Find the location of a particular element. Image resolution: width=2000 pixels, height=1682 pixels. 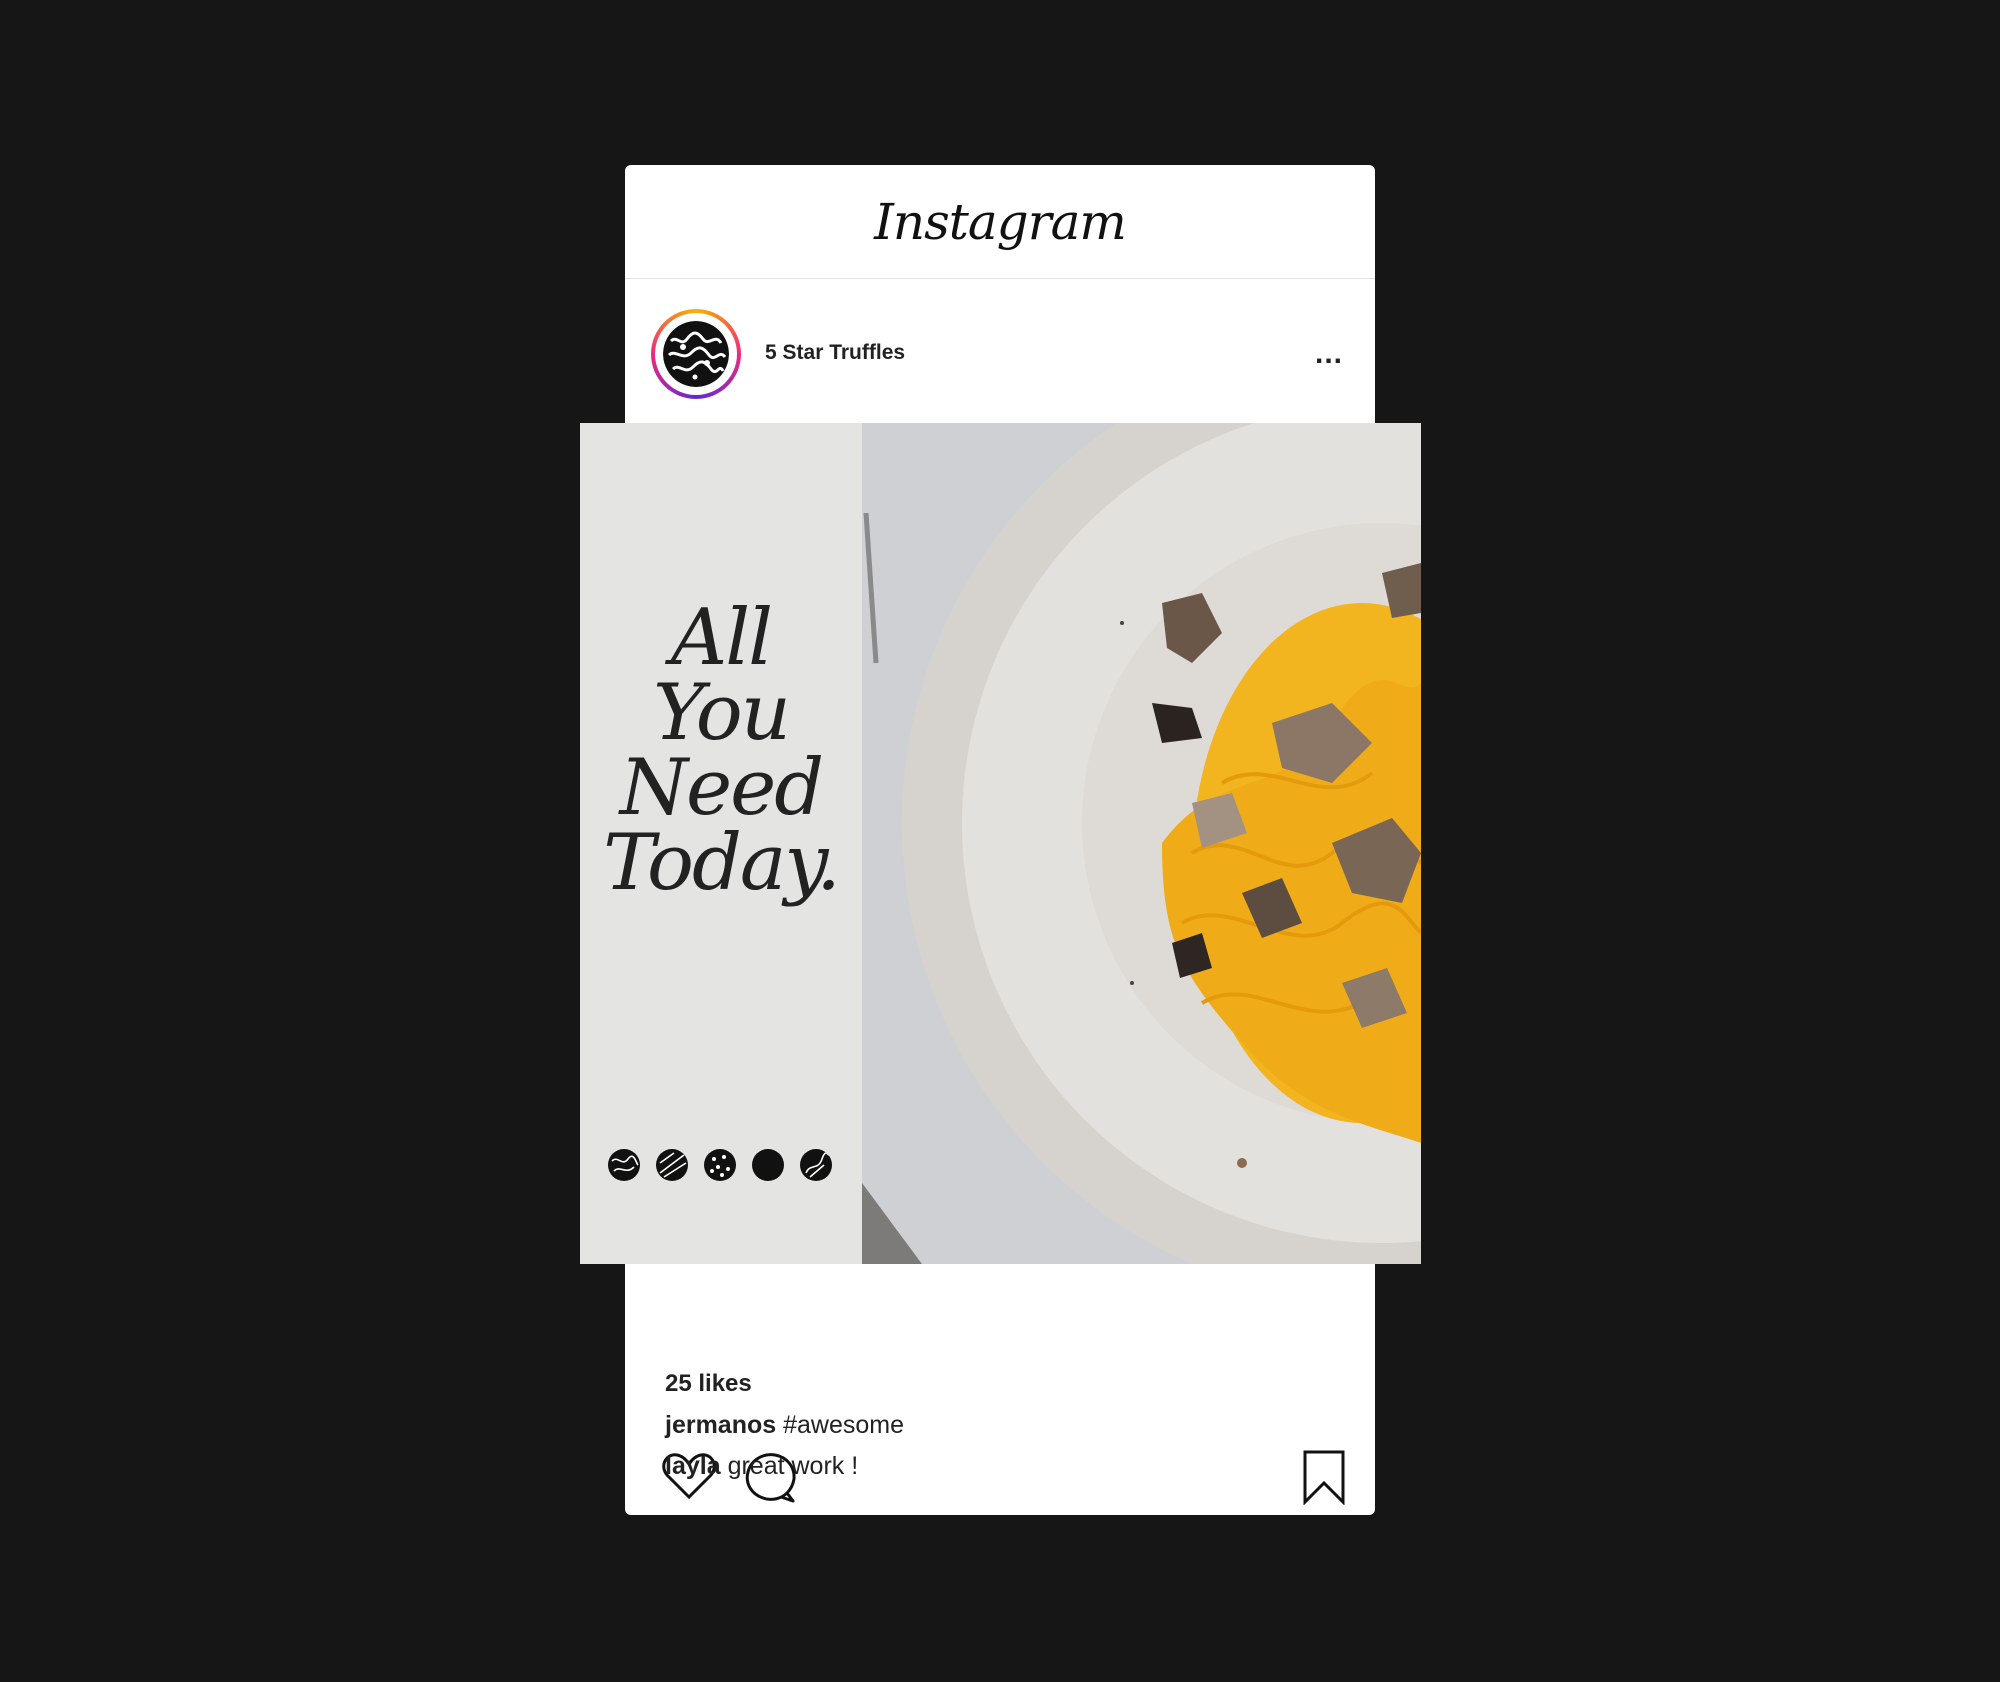

comment-row: jermanos #awesome is located at coordinates (784, 1425).